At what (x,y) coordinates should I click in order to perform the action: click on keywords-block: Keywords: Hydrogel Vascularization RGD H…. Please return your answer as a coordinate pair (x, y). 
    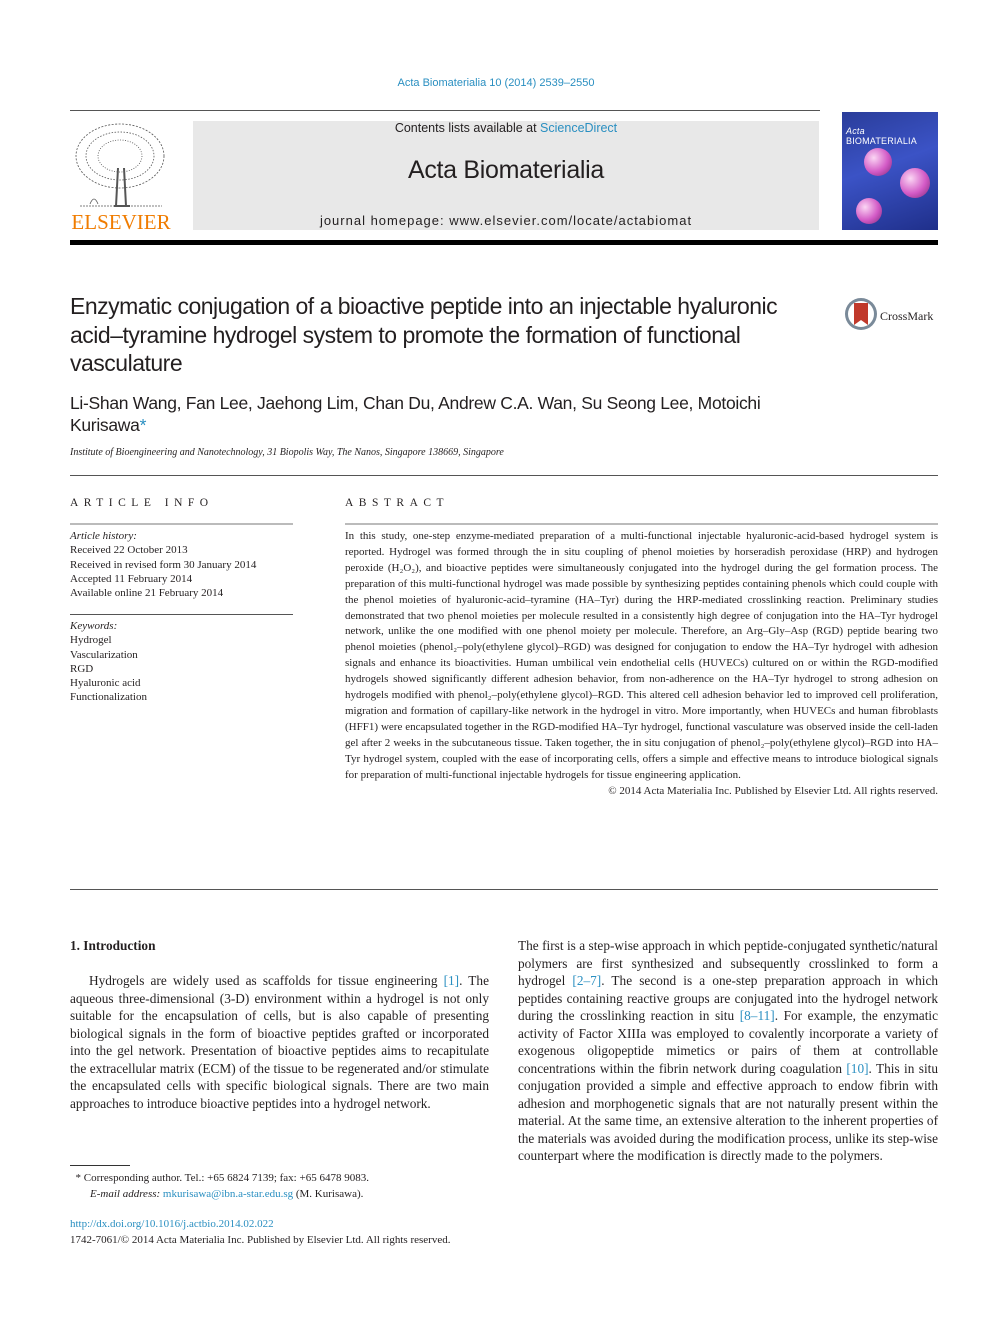
    Looking at the image, I should click on (182, 662).